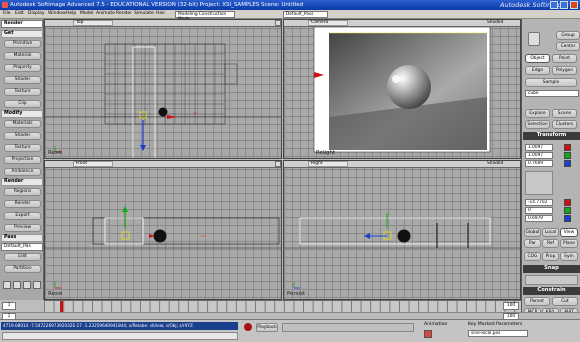 The width and height of the screenshot is (580, 342). Describe the element at coordinates (267, 327) in the screenshot. I see `playback-button: Playback` at that location.